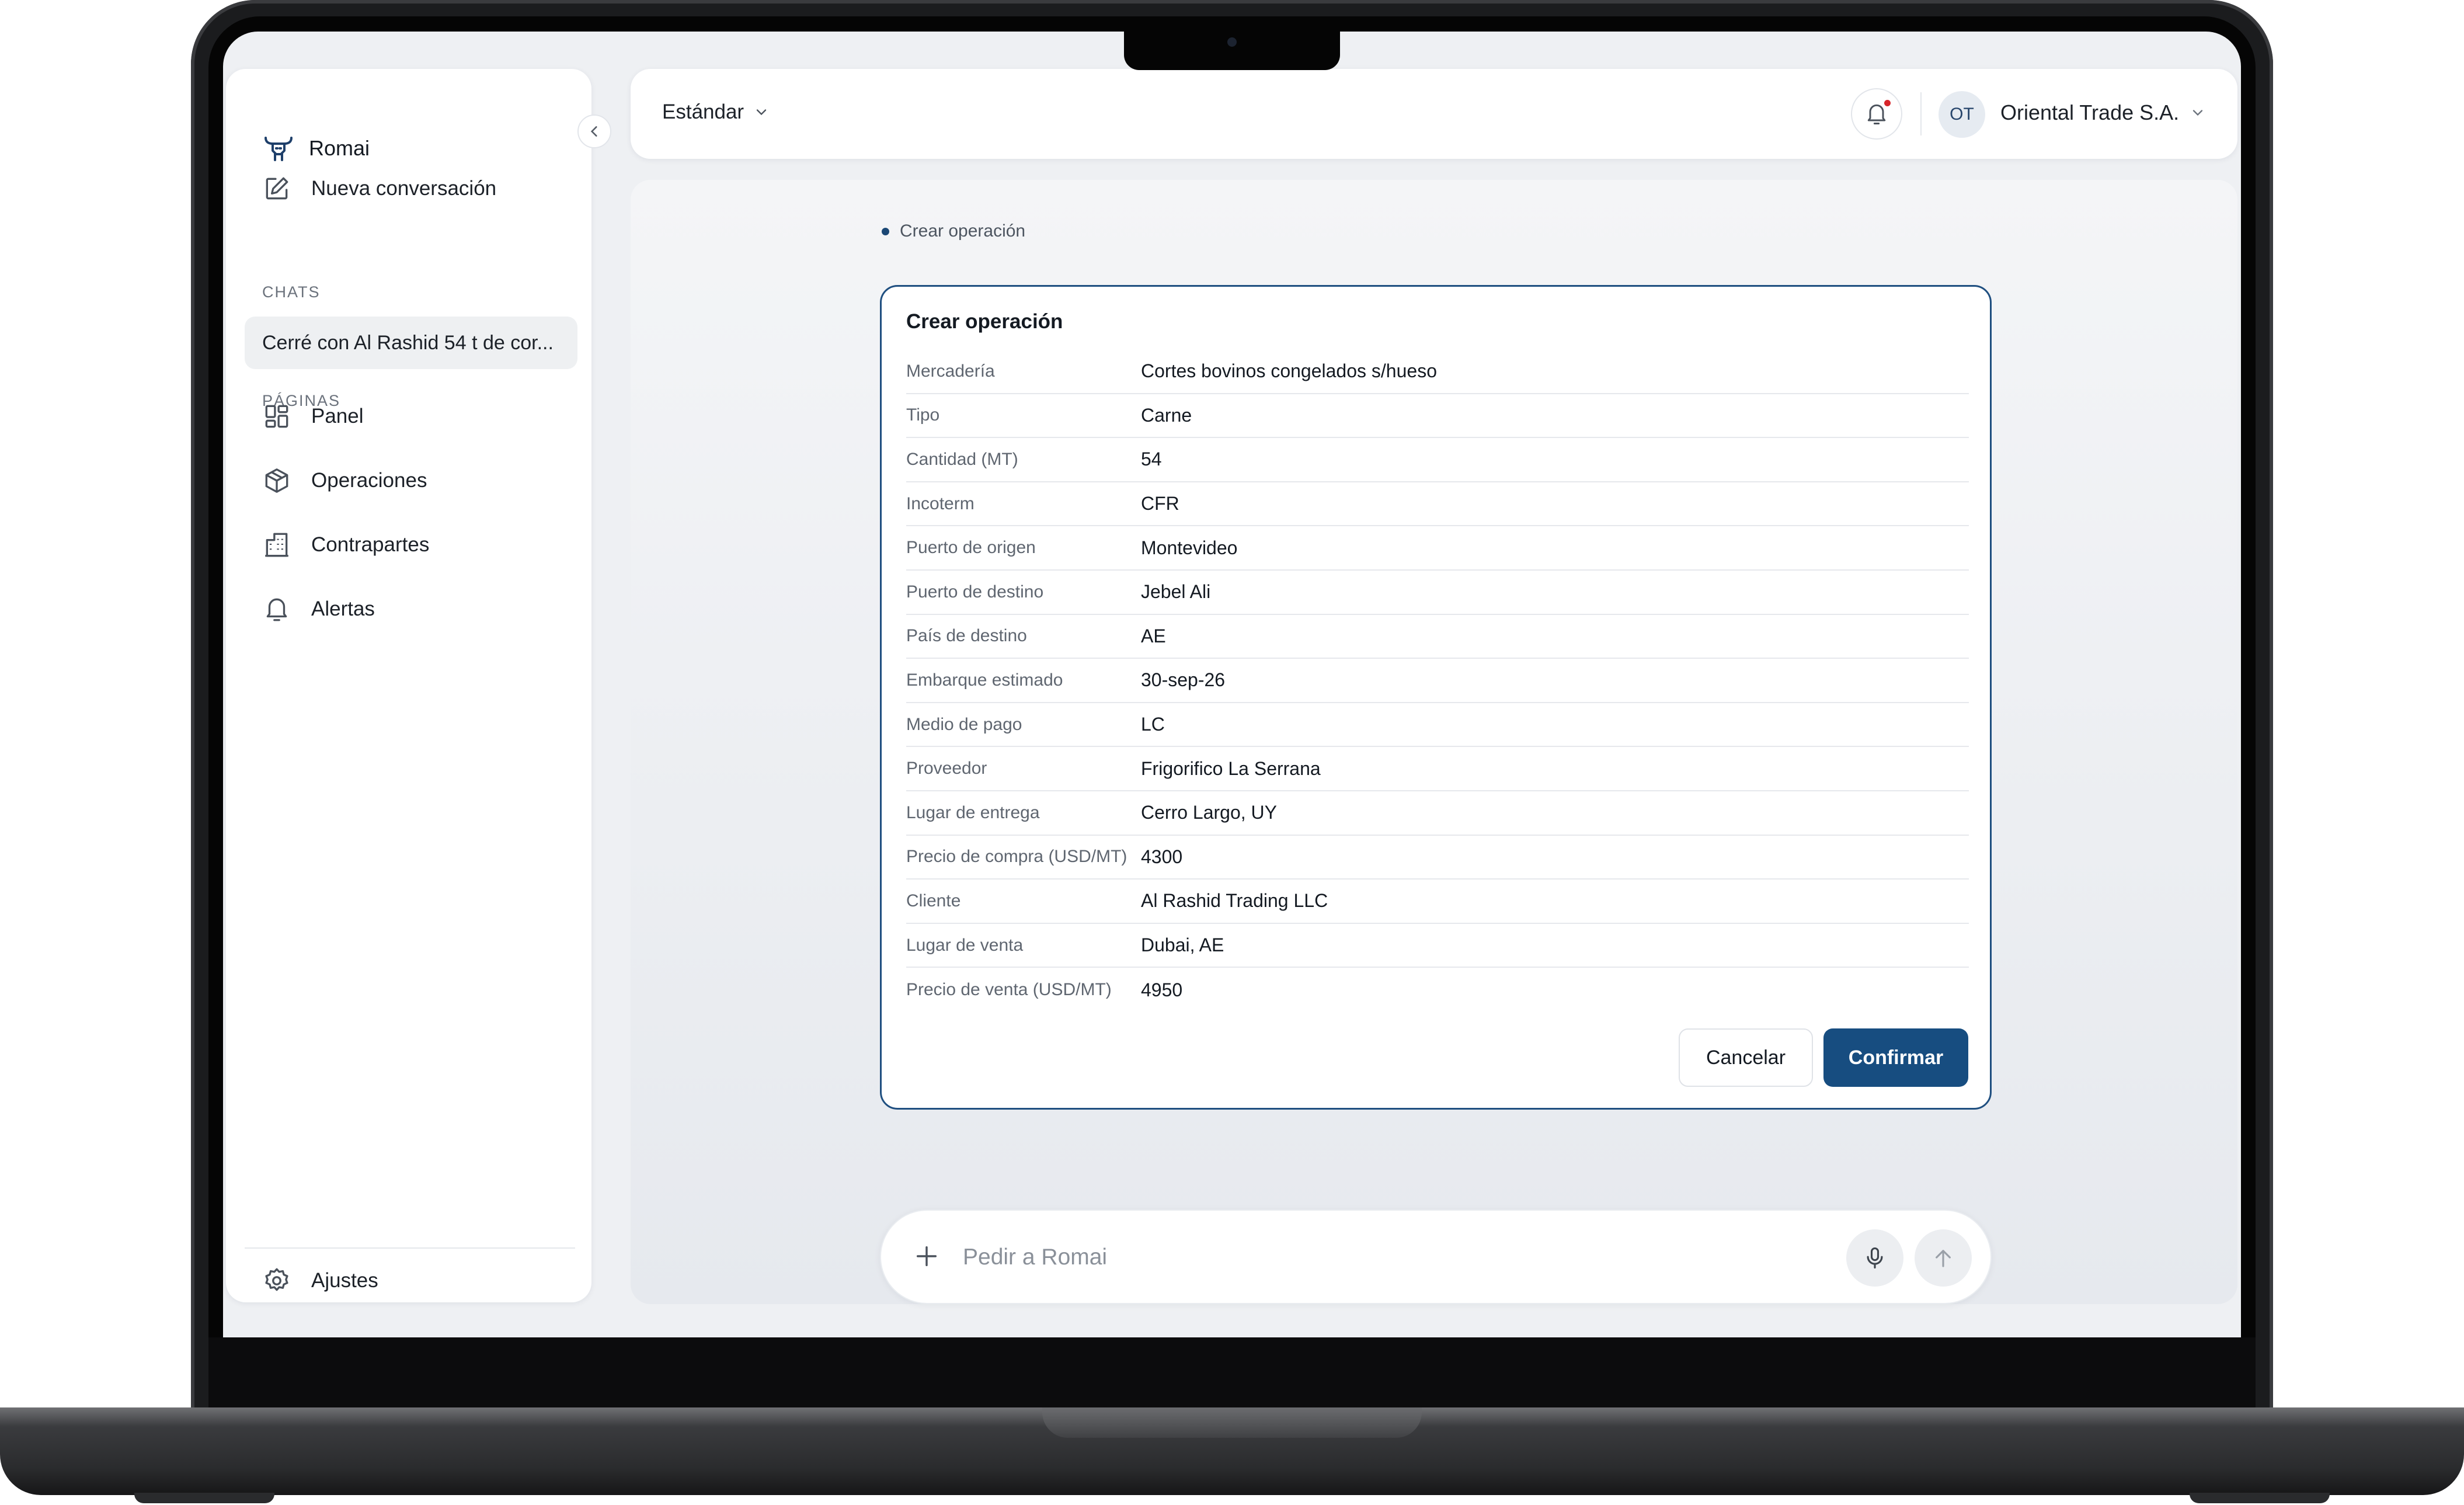  I want to click on prompt-input, so click(1371, 1257).